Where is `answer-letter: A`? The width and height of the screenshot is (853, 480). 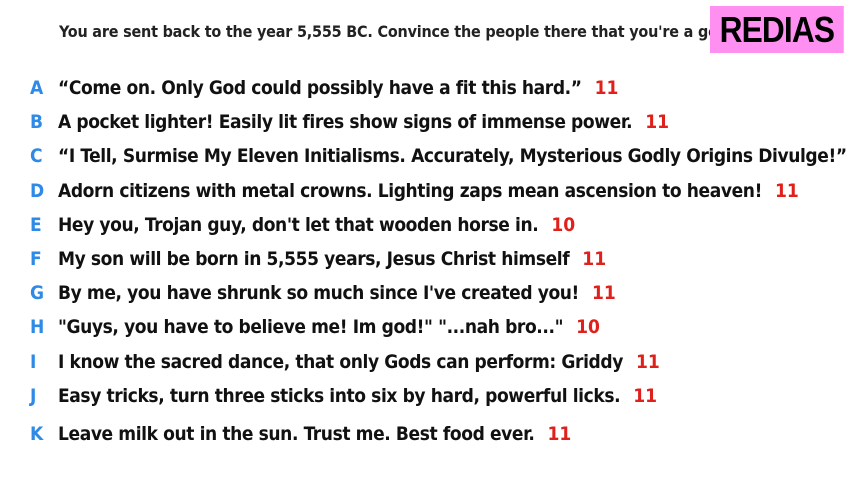
answer-letter: A is located at coordinates (37, 88).